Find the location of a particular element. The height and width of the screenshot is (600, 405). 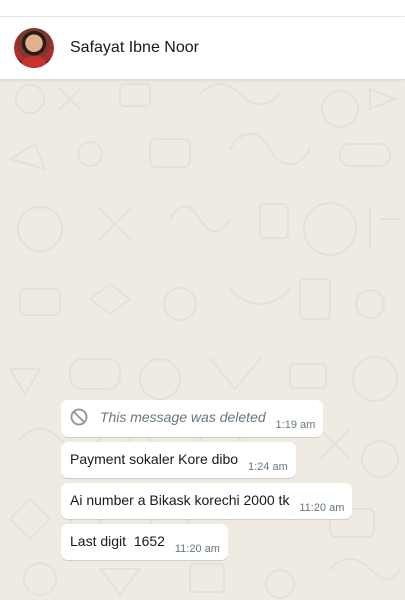

contact-name: Safayat Ibne Noor is located at coordinates (134, 48).